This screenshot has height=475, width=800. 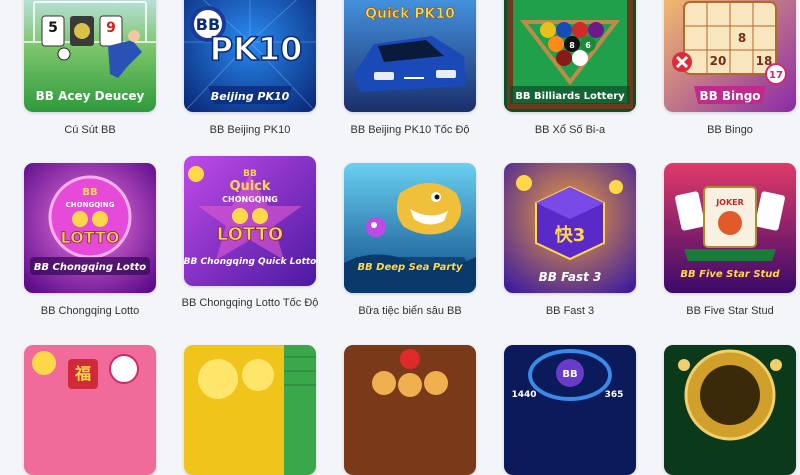 I want to click on game-tile-row3-4: BB 1440 365, so click(x=570, y=410).